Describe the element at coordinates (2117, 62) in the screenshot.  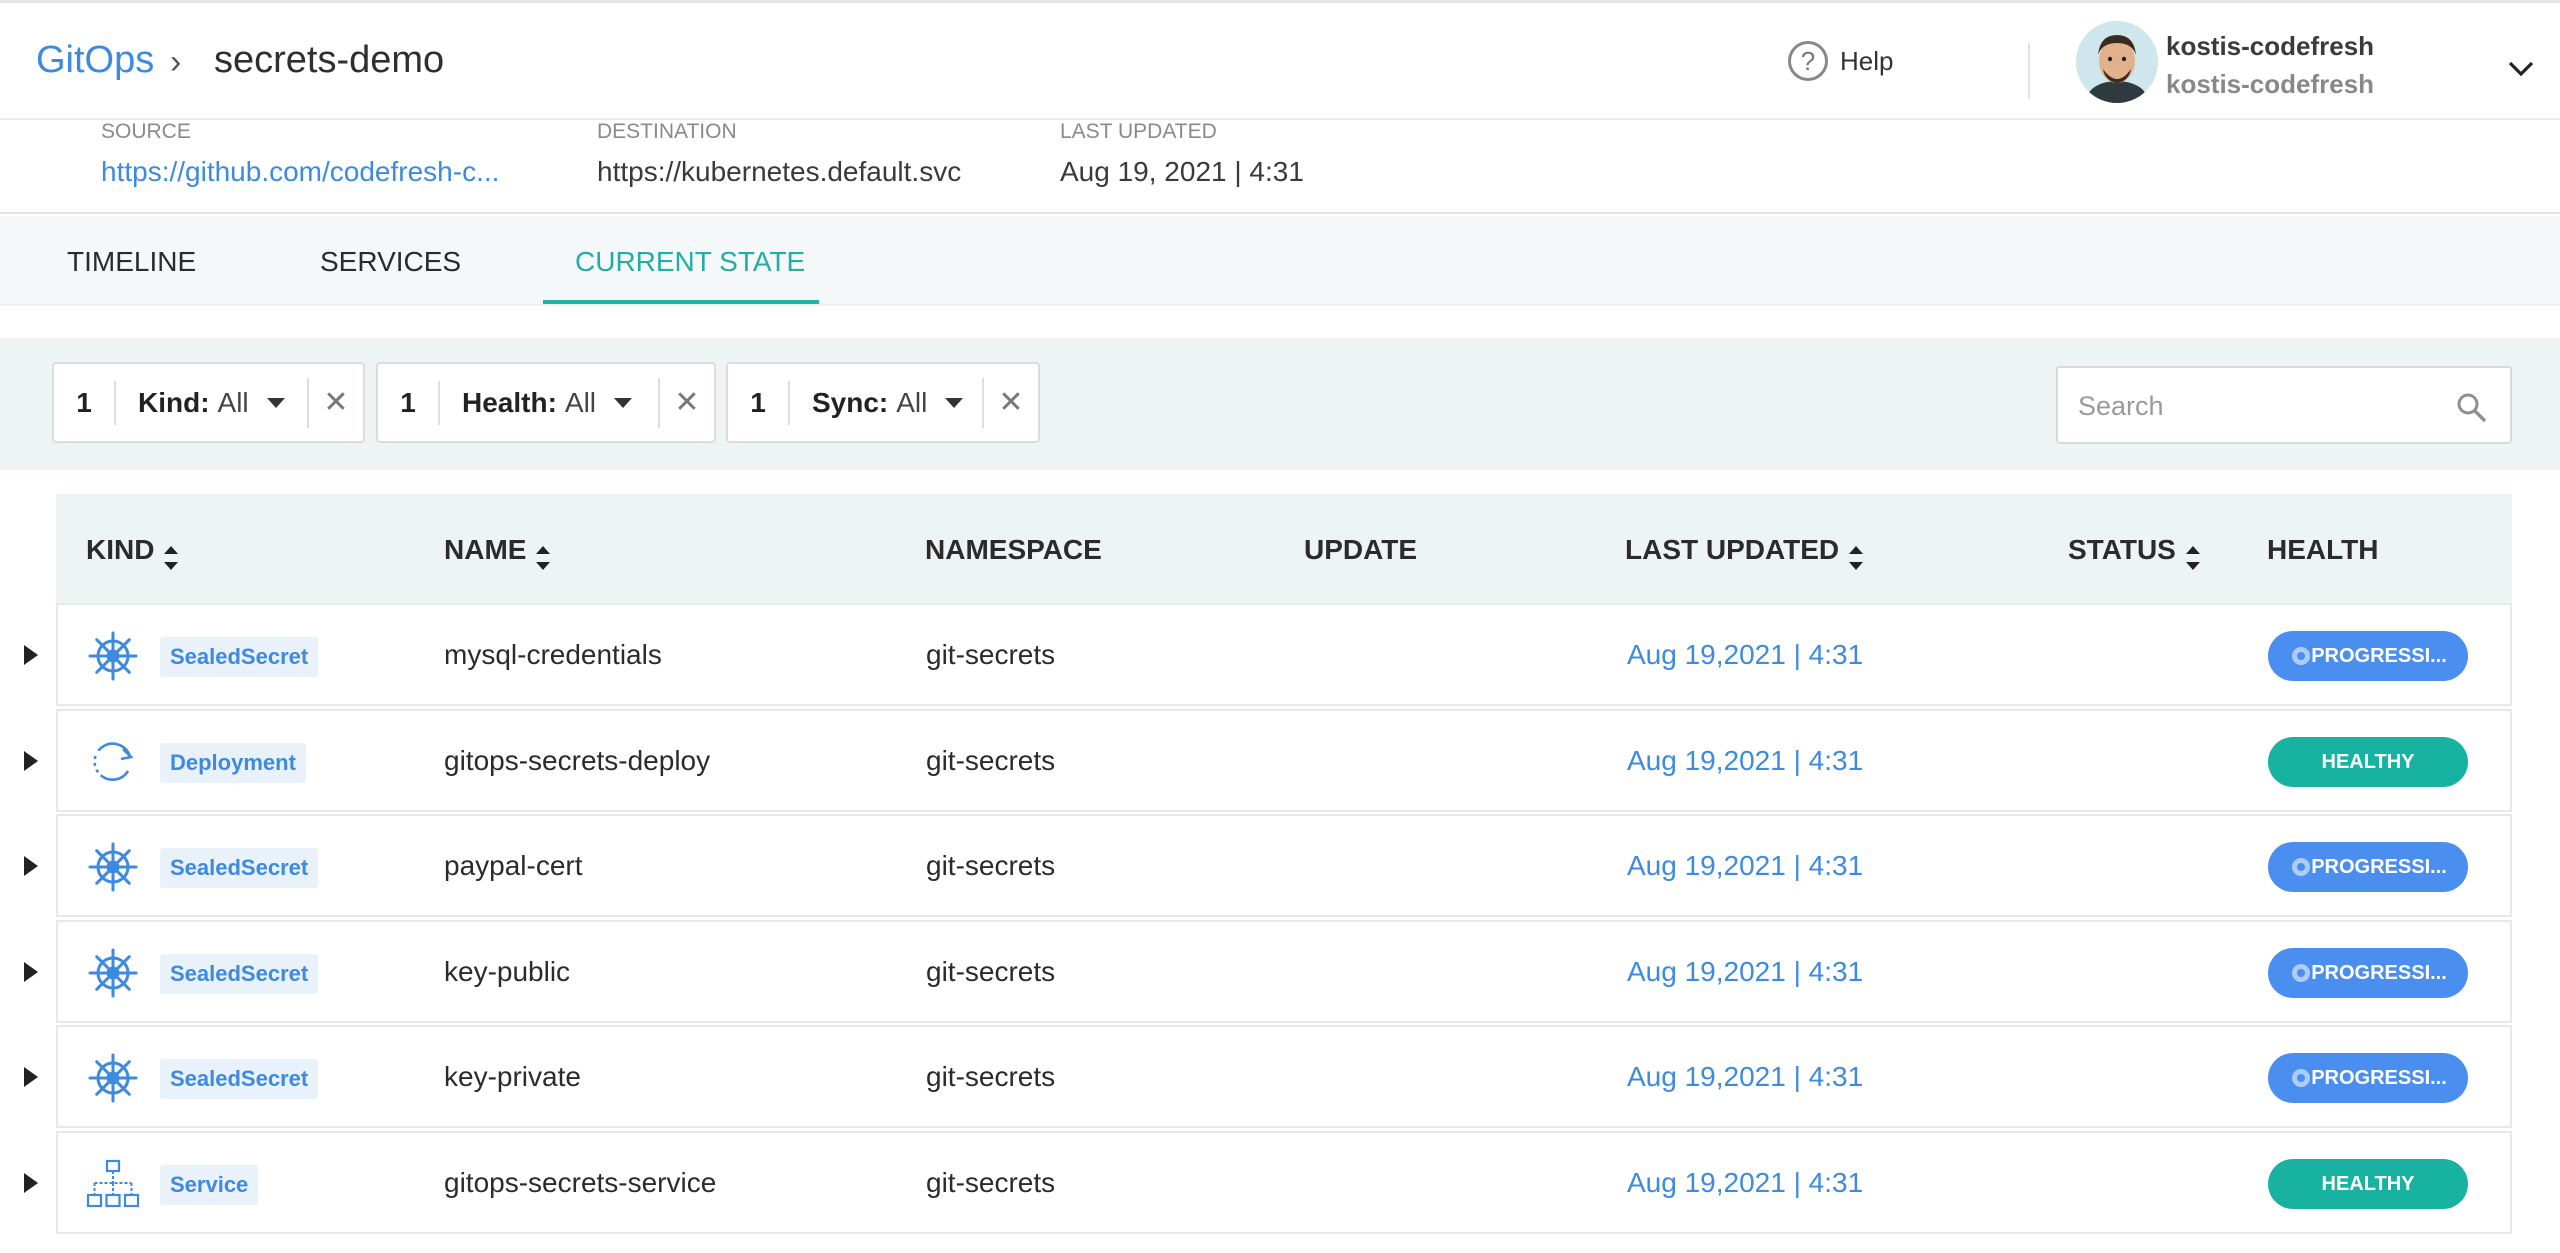
I see `avatar` at that location.